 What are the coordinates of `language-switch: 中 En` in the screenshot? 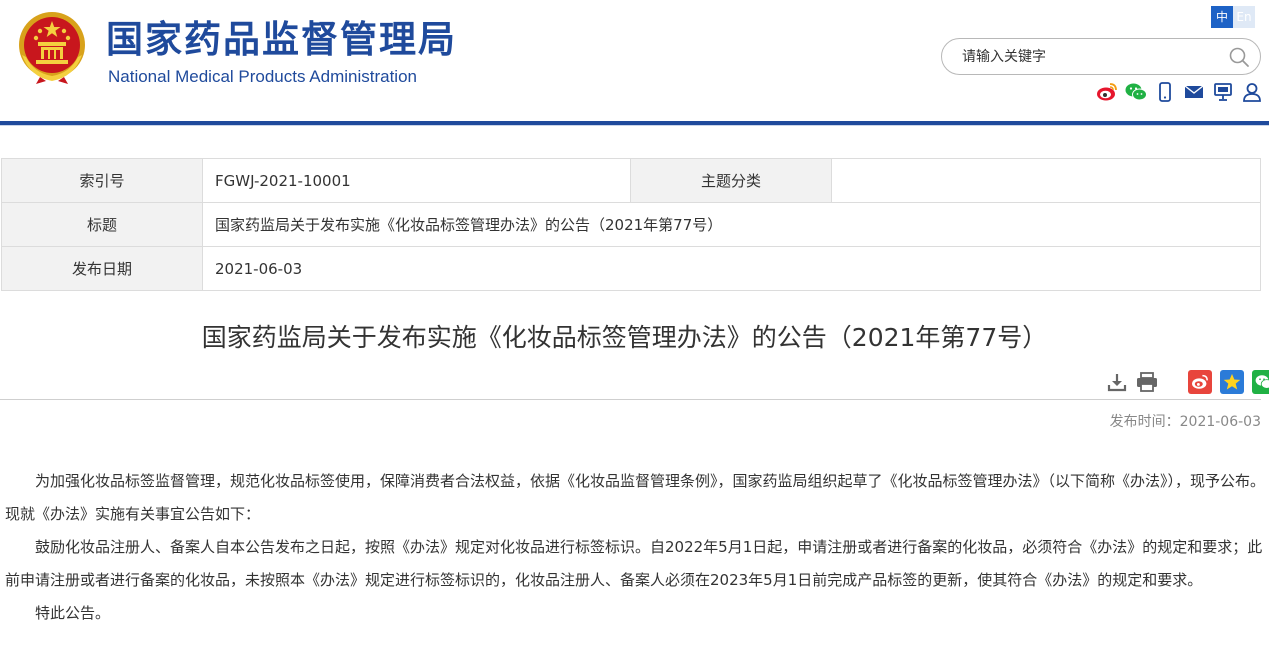 It's located at (1233, 17).